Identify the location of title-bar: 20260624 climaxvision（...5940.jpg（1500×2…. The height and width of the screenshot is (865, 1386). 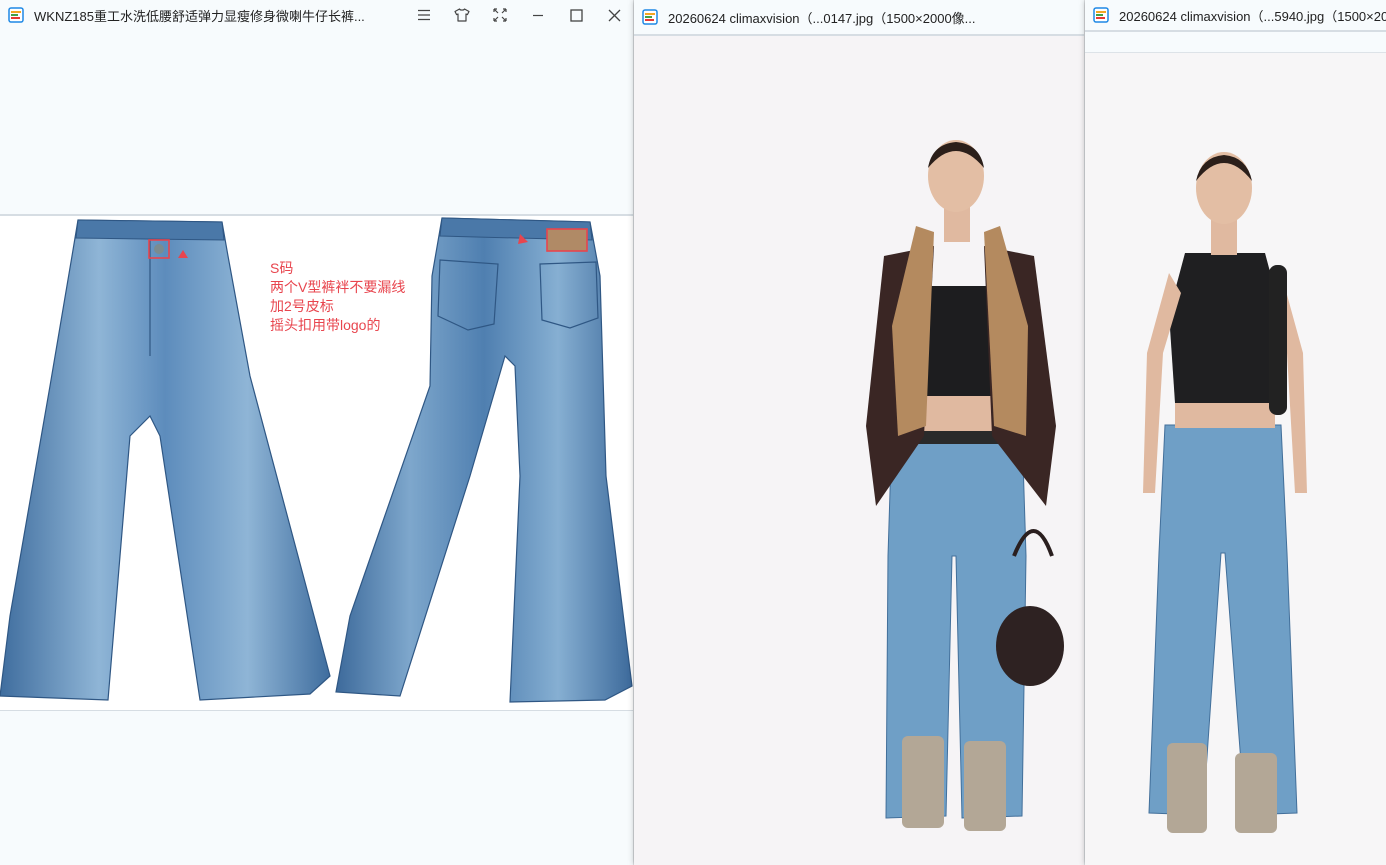
(1235, 16).